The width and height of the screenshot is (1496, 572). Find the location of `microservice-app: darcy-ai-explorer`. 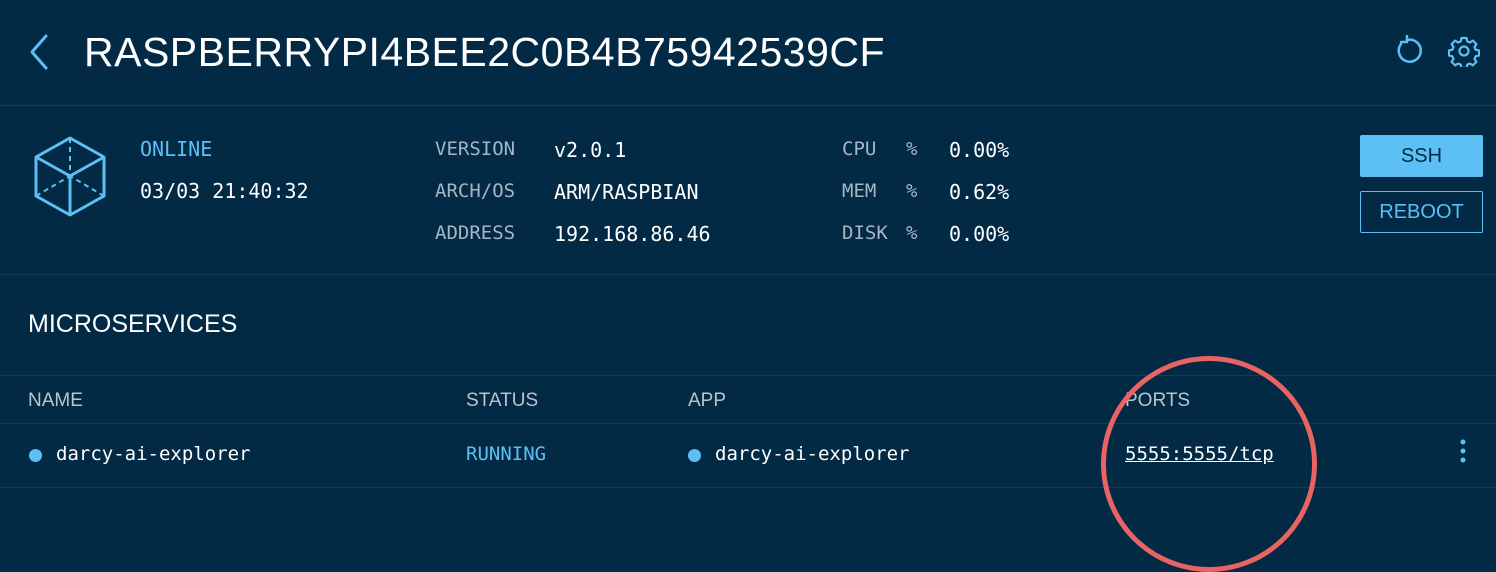

microservice-app: darcy-ai-explorer is located at coordinates (812, 454).